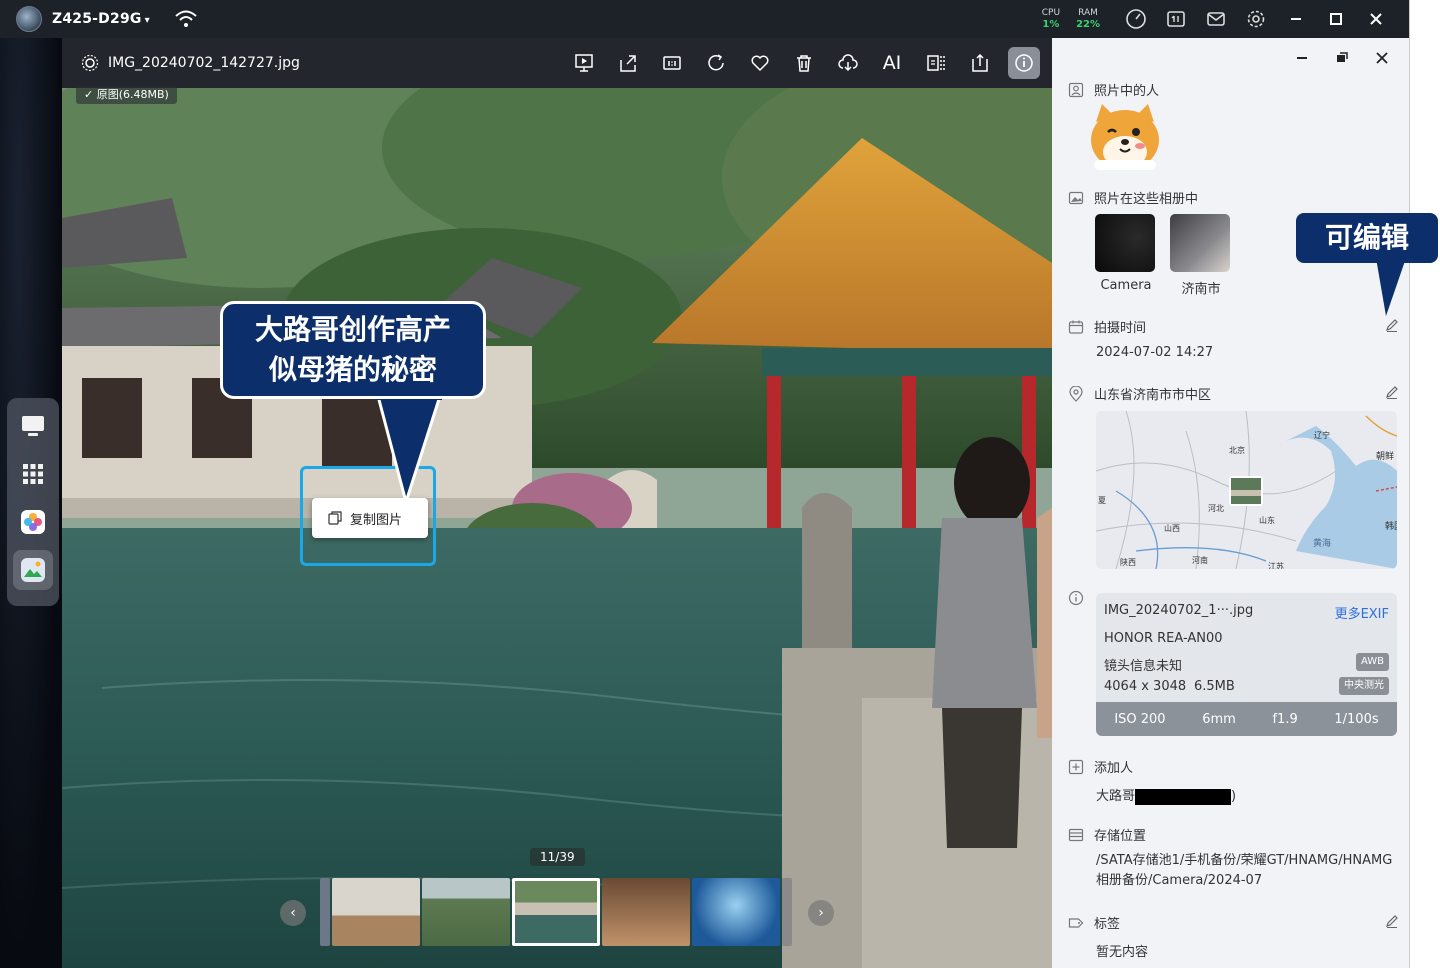 The height and width of the screenshot is (968, 1440). What do you see at coordinates (101, 19) in the screenshot?
I see `device-name-menu: Z425-D29G ▾` at bounding box center [101, 19].